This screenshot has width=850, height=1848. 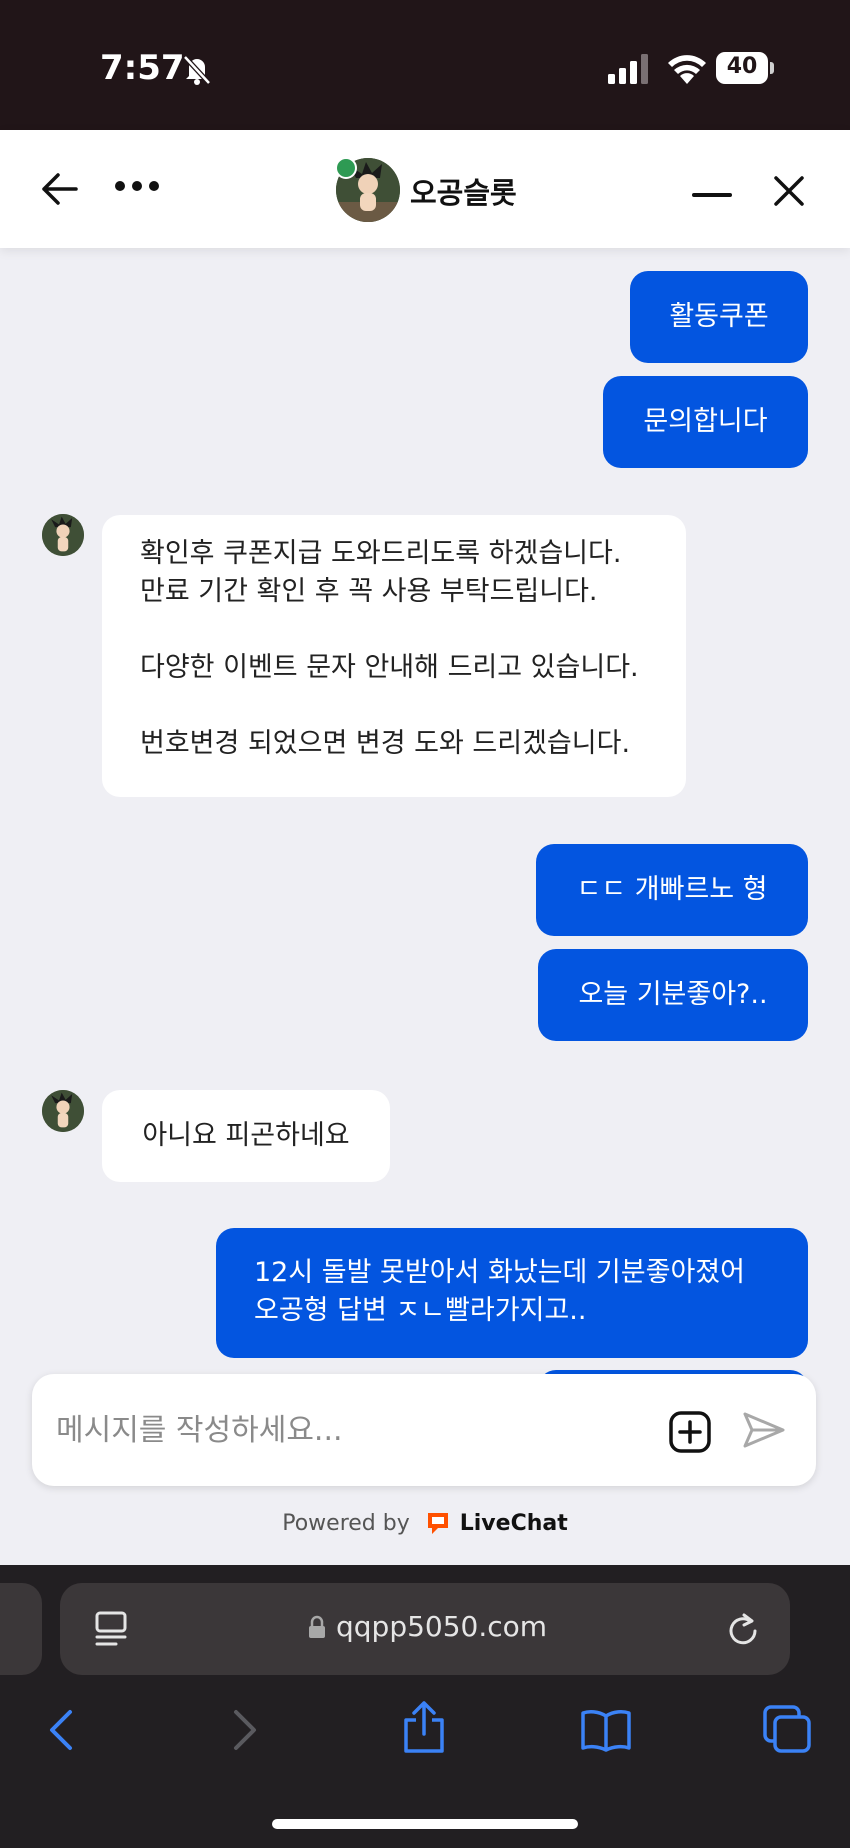 I want to click on reader-icon, so click(x=111, y=1629).